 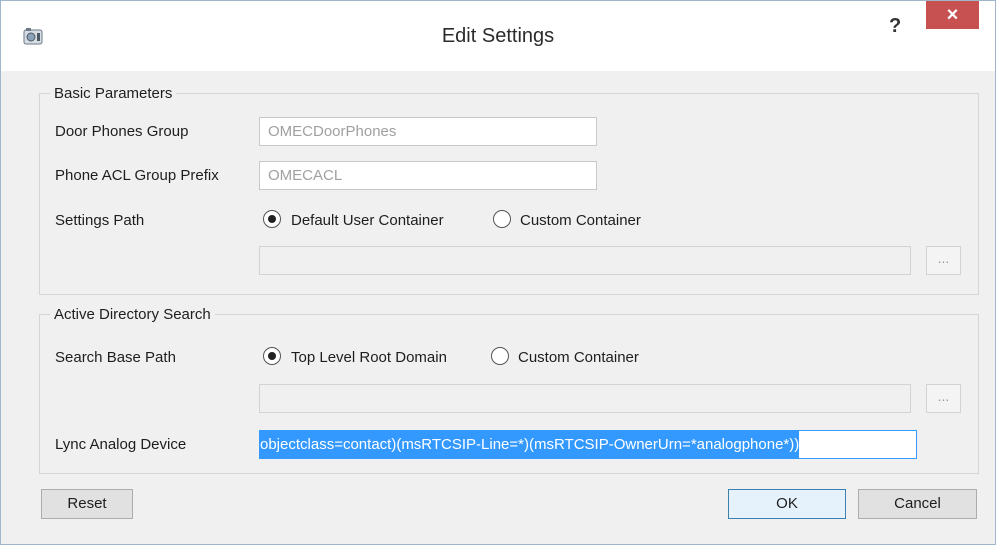 I want to click on basic-parameters-legend: Basic Parameters, so click(x=113, y=93).